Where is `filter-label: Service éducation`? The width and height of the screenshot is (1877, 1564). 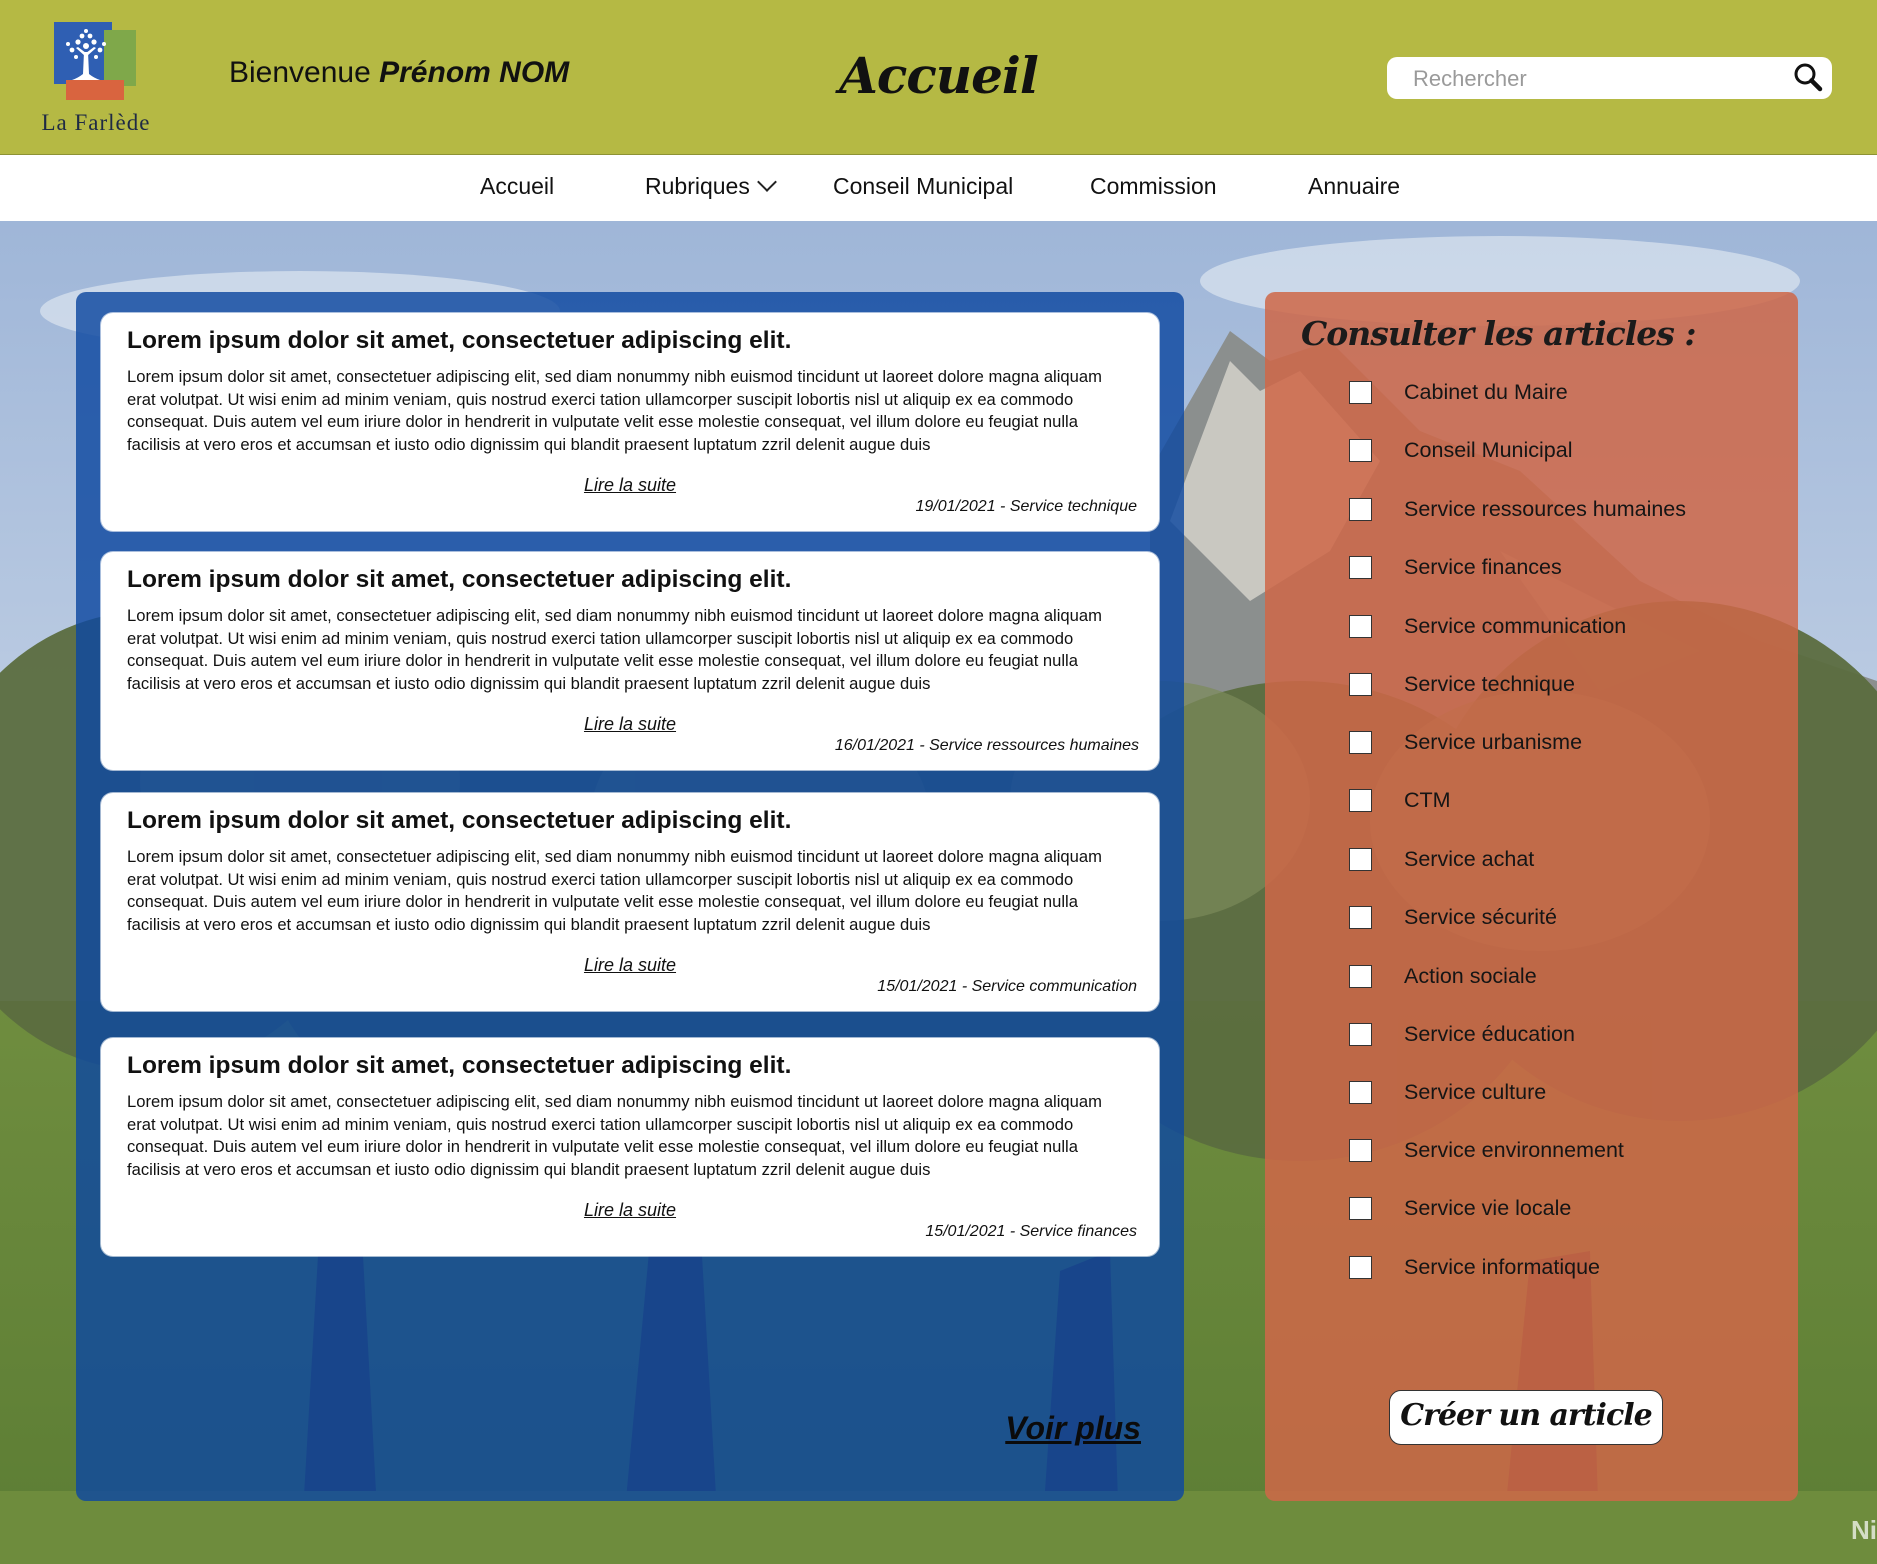 filter-label: Service éducation is located at coordinates (1489, 1034).